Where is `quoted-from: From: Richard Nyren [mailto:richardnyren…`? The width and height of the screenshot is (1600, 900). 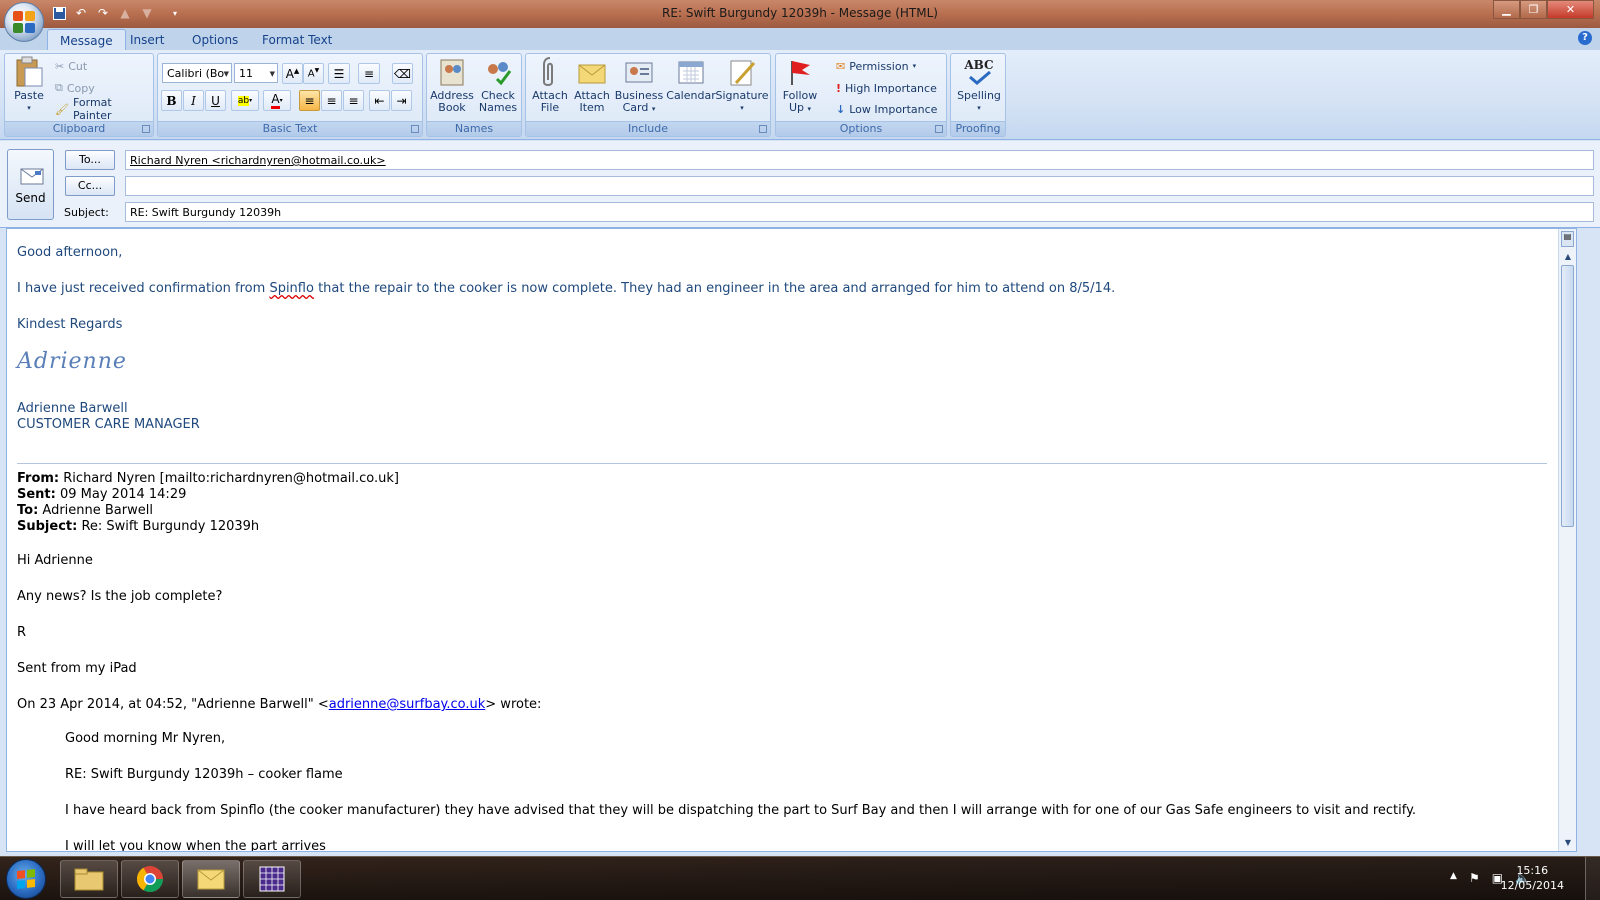 quoted-from: From: Richard Nyren [mailto:richardnyren… is located at coordinates (208, 478).